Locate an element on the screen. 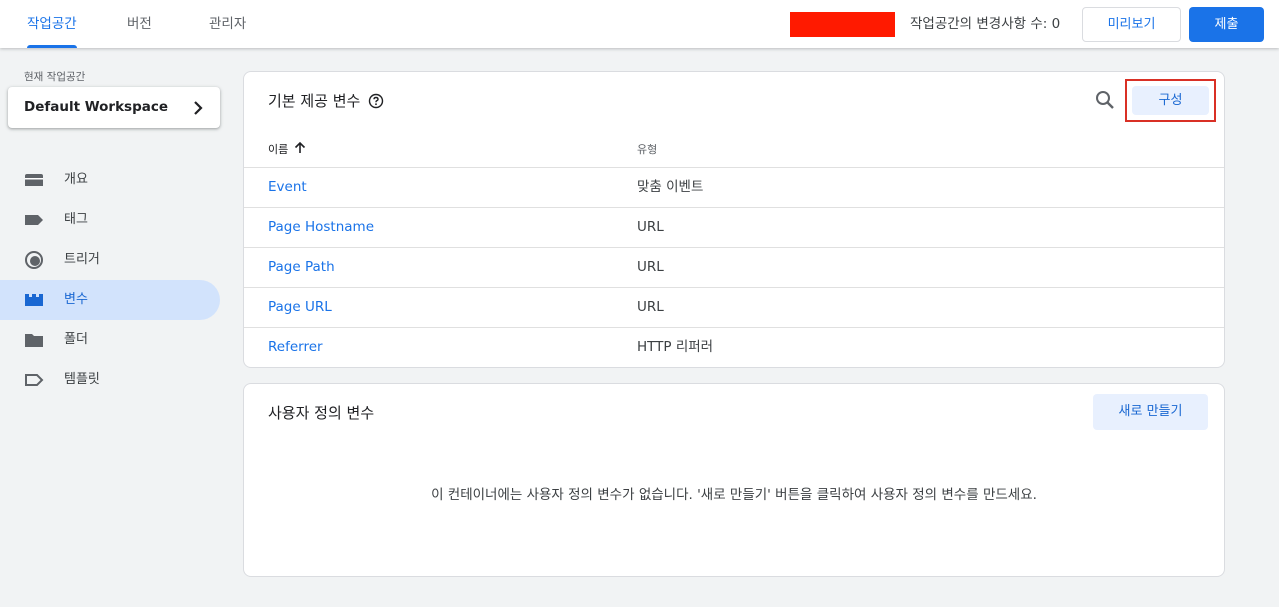 This screenshot has height=607, width=1279. column-header-name: 이름 is located at coordinates (278, 149).